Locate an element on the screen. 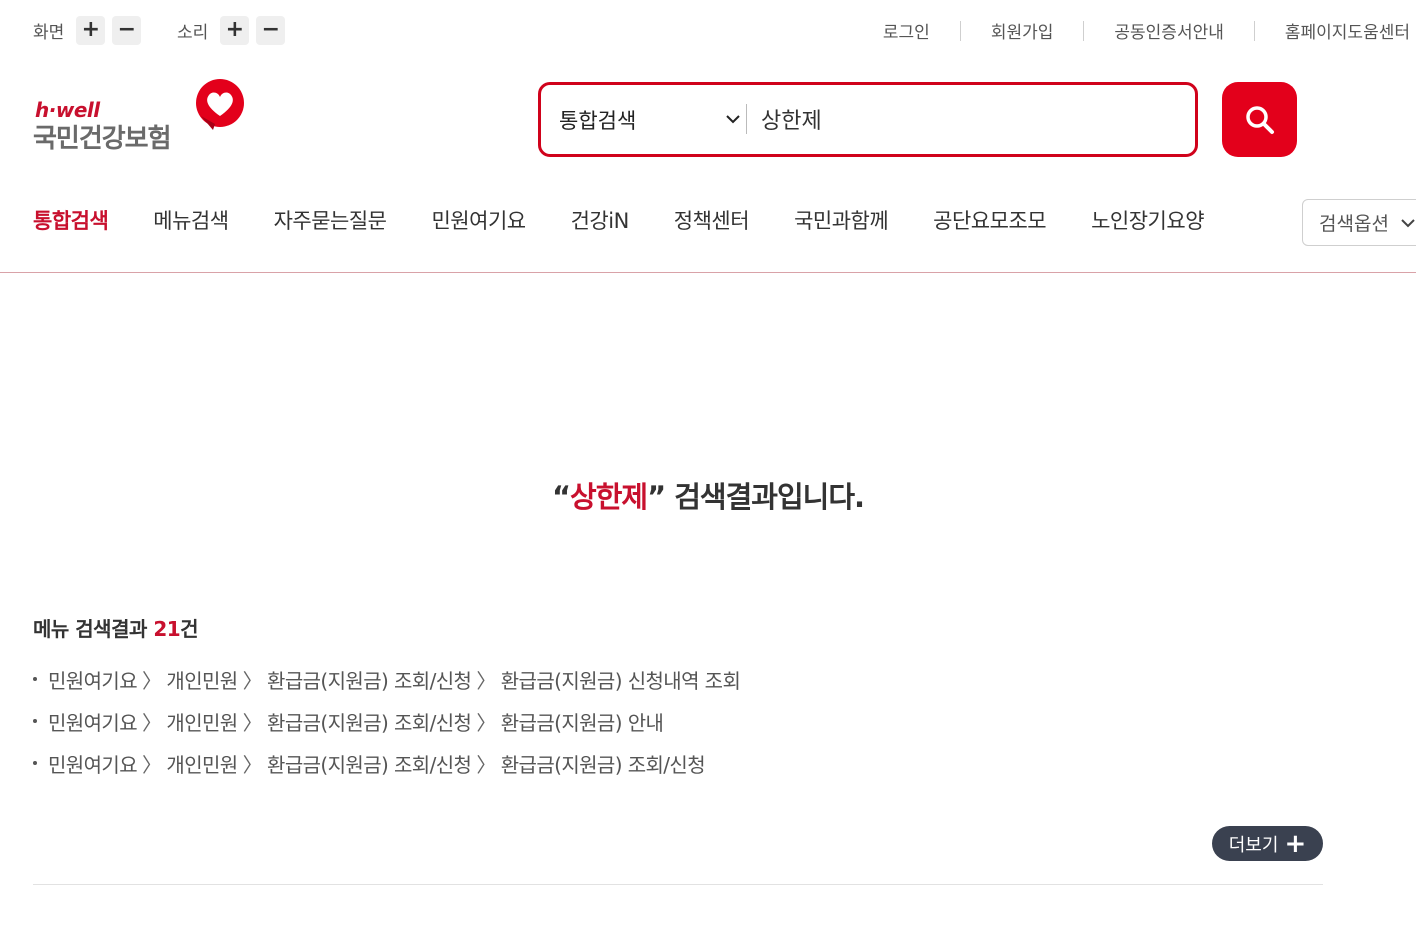 The height and width of the screenshot is (931, 1416). result-quote-close: ” is located at coordinates (656, 497).